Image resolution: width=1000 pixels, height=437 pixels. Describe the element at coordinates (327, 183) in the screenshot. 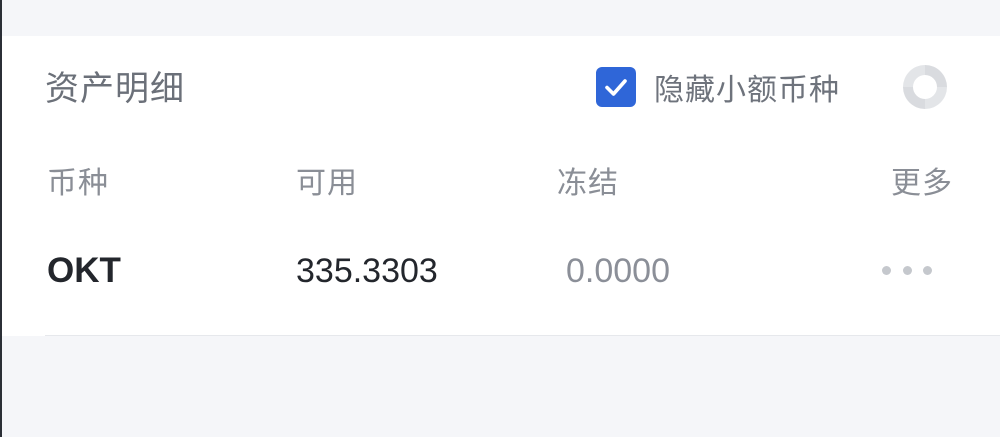

I see `column-header-available: 可用` at that location.